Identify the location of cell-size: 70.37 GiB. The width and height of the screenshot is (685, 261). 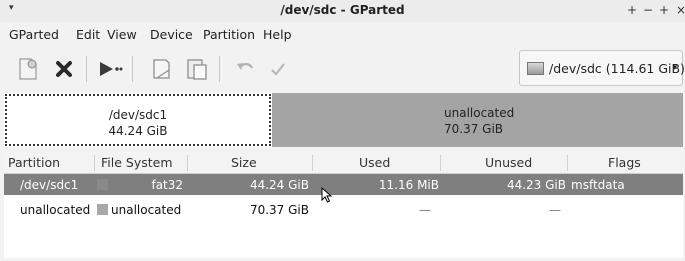
(279, 210).